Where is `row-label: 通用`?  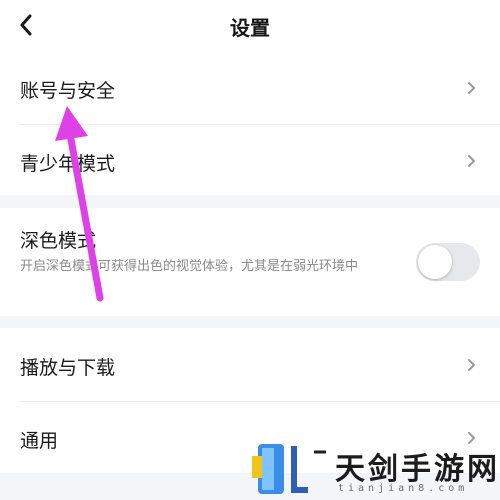 row-label: 通用 is located at coordinates (39, 441).